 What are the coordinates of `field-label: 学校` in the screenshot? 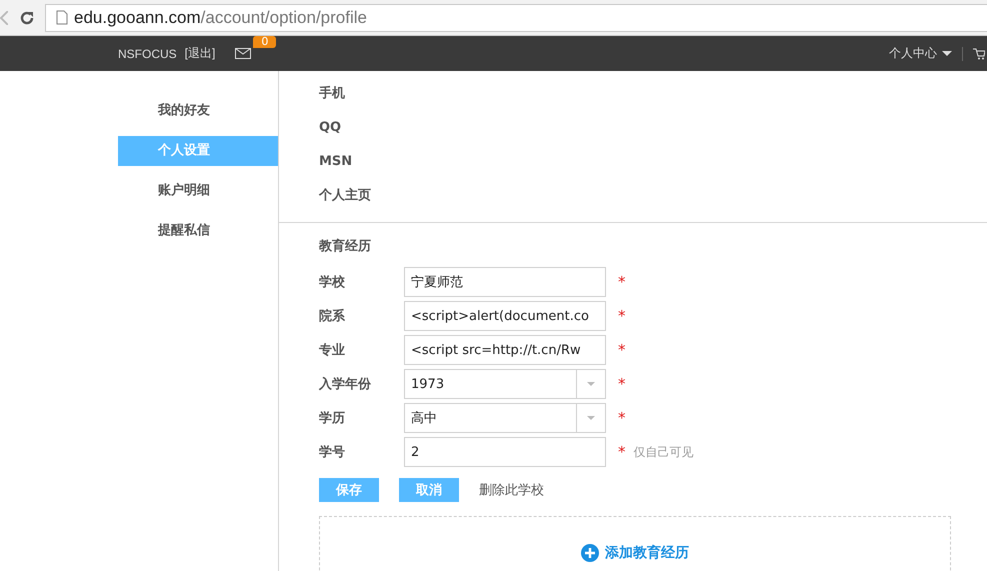 It's located at (332, 282).